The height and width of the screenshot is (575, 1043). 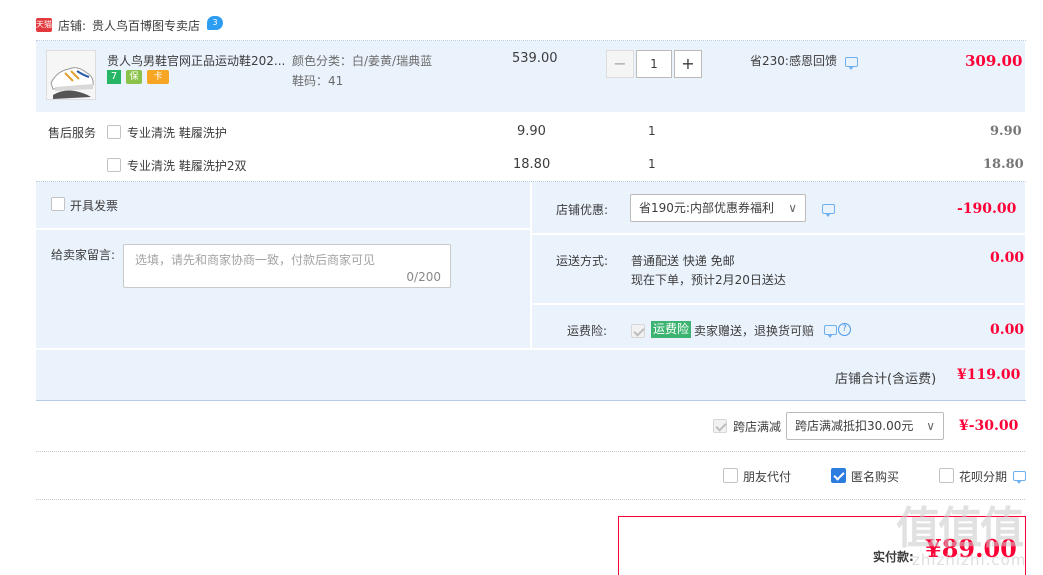 I want to click on insurance-checkbox, so click(x=638, y=331).